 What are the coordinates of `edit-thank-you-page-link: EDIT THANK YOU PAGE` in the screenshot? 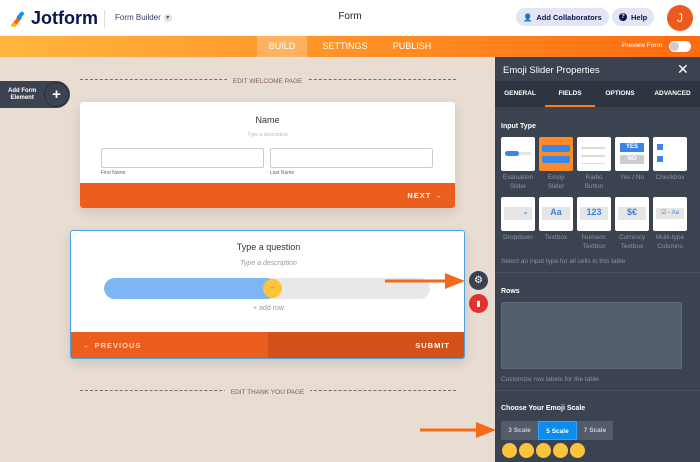 It's located at (267, 392).